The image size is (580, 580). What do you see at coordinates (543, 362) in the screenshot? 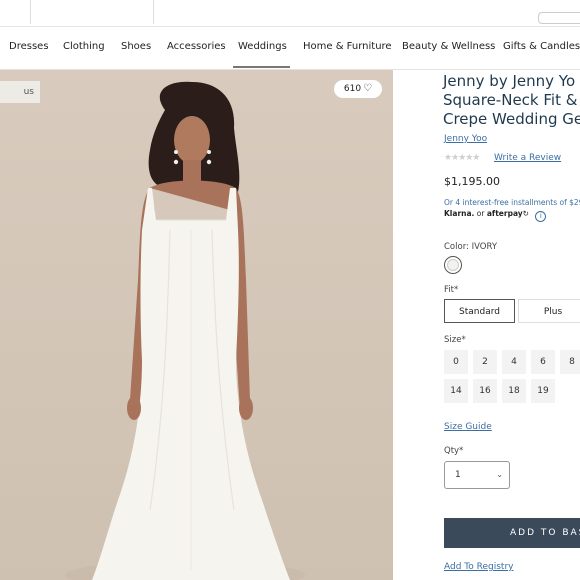
I see `size-option: 6` at bounding box center [543, 362].